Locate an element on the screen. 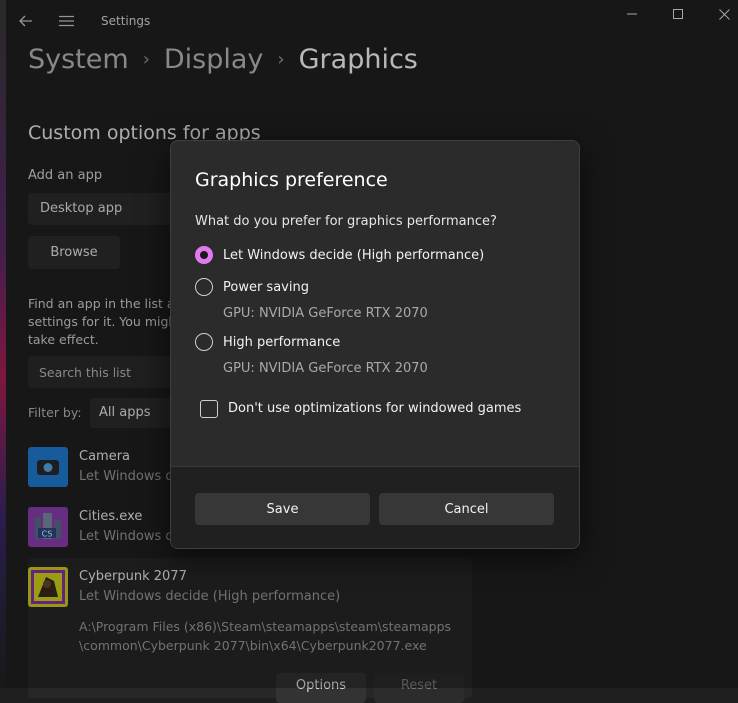 Image resolution: width=738 pixels, height=703 pixels. cancel-button: Cancel is located at coordinates (466, 509).